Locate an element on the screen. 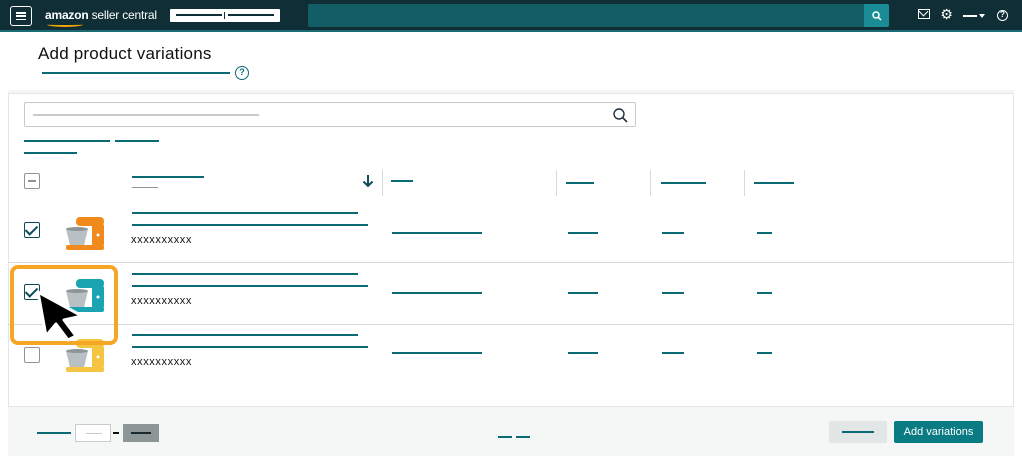  page-size-select is located at coordinates (141, 433).